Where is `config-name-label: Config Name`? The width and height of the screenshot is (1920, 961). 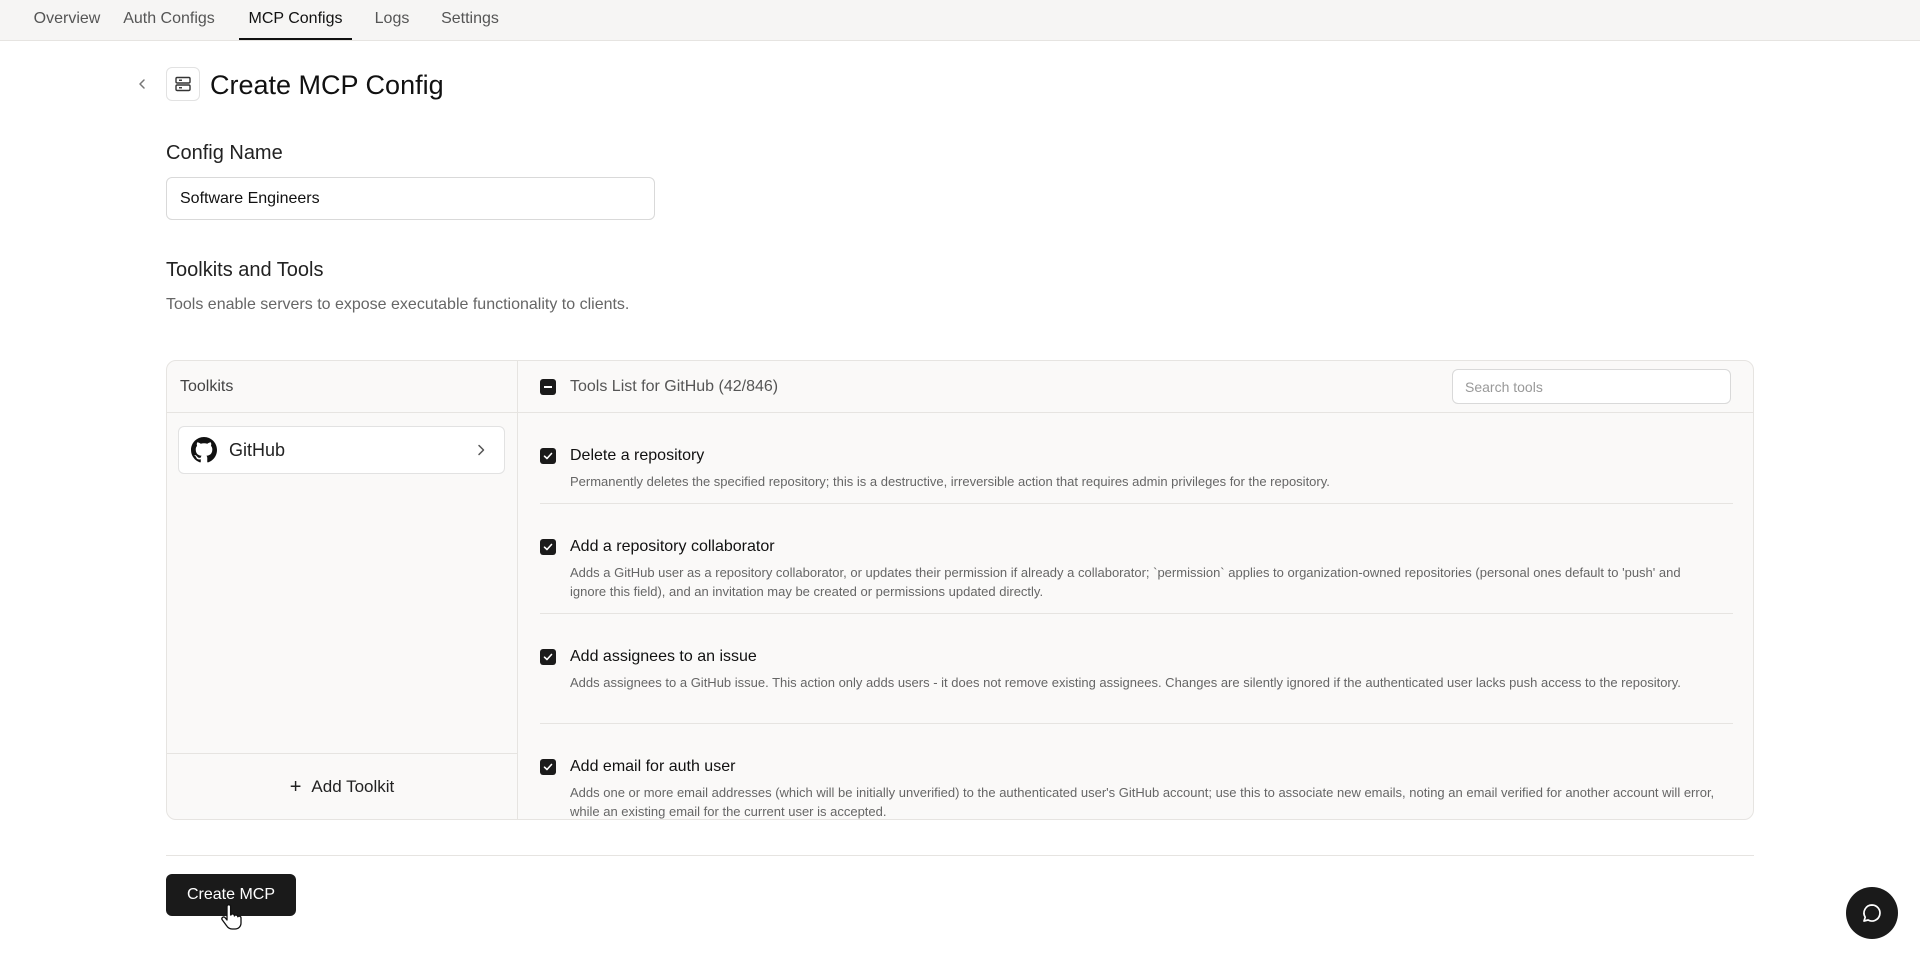
config-name-label: Config Name is located at coordinates (224, 153).